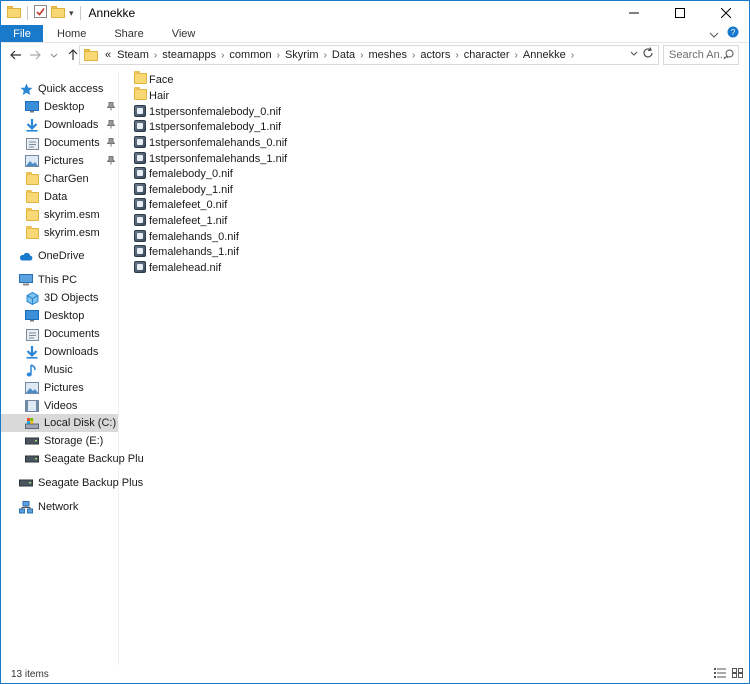  Describe the element at coordinates (71, 352) in the screenshot. I see `sidebar-item-label: Downloads` at that location.